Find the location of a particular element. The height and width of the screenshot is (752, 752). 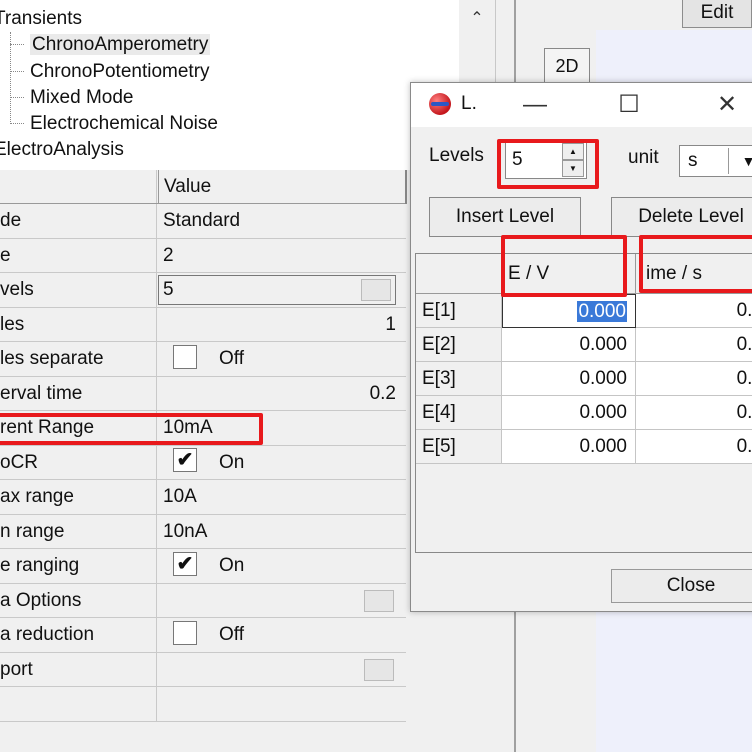

tree-item-label: ChronoAmperometry is located at coordinates (120, 44).